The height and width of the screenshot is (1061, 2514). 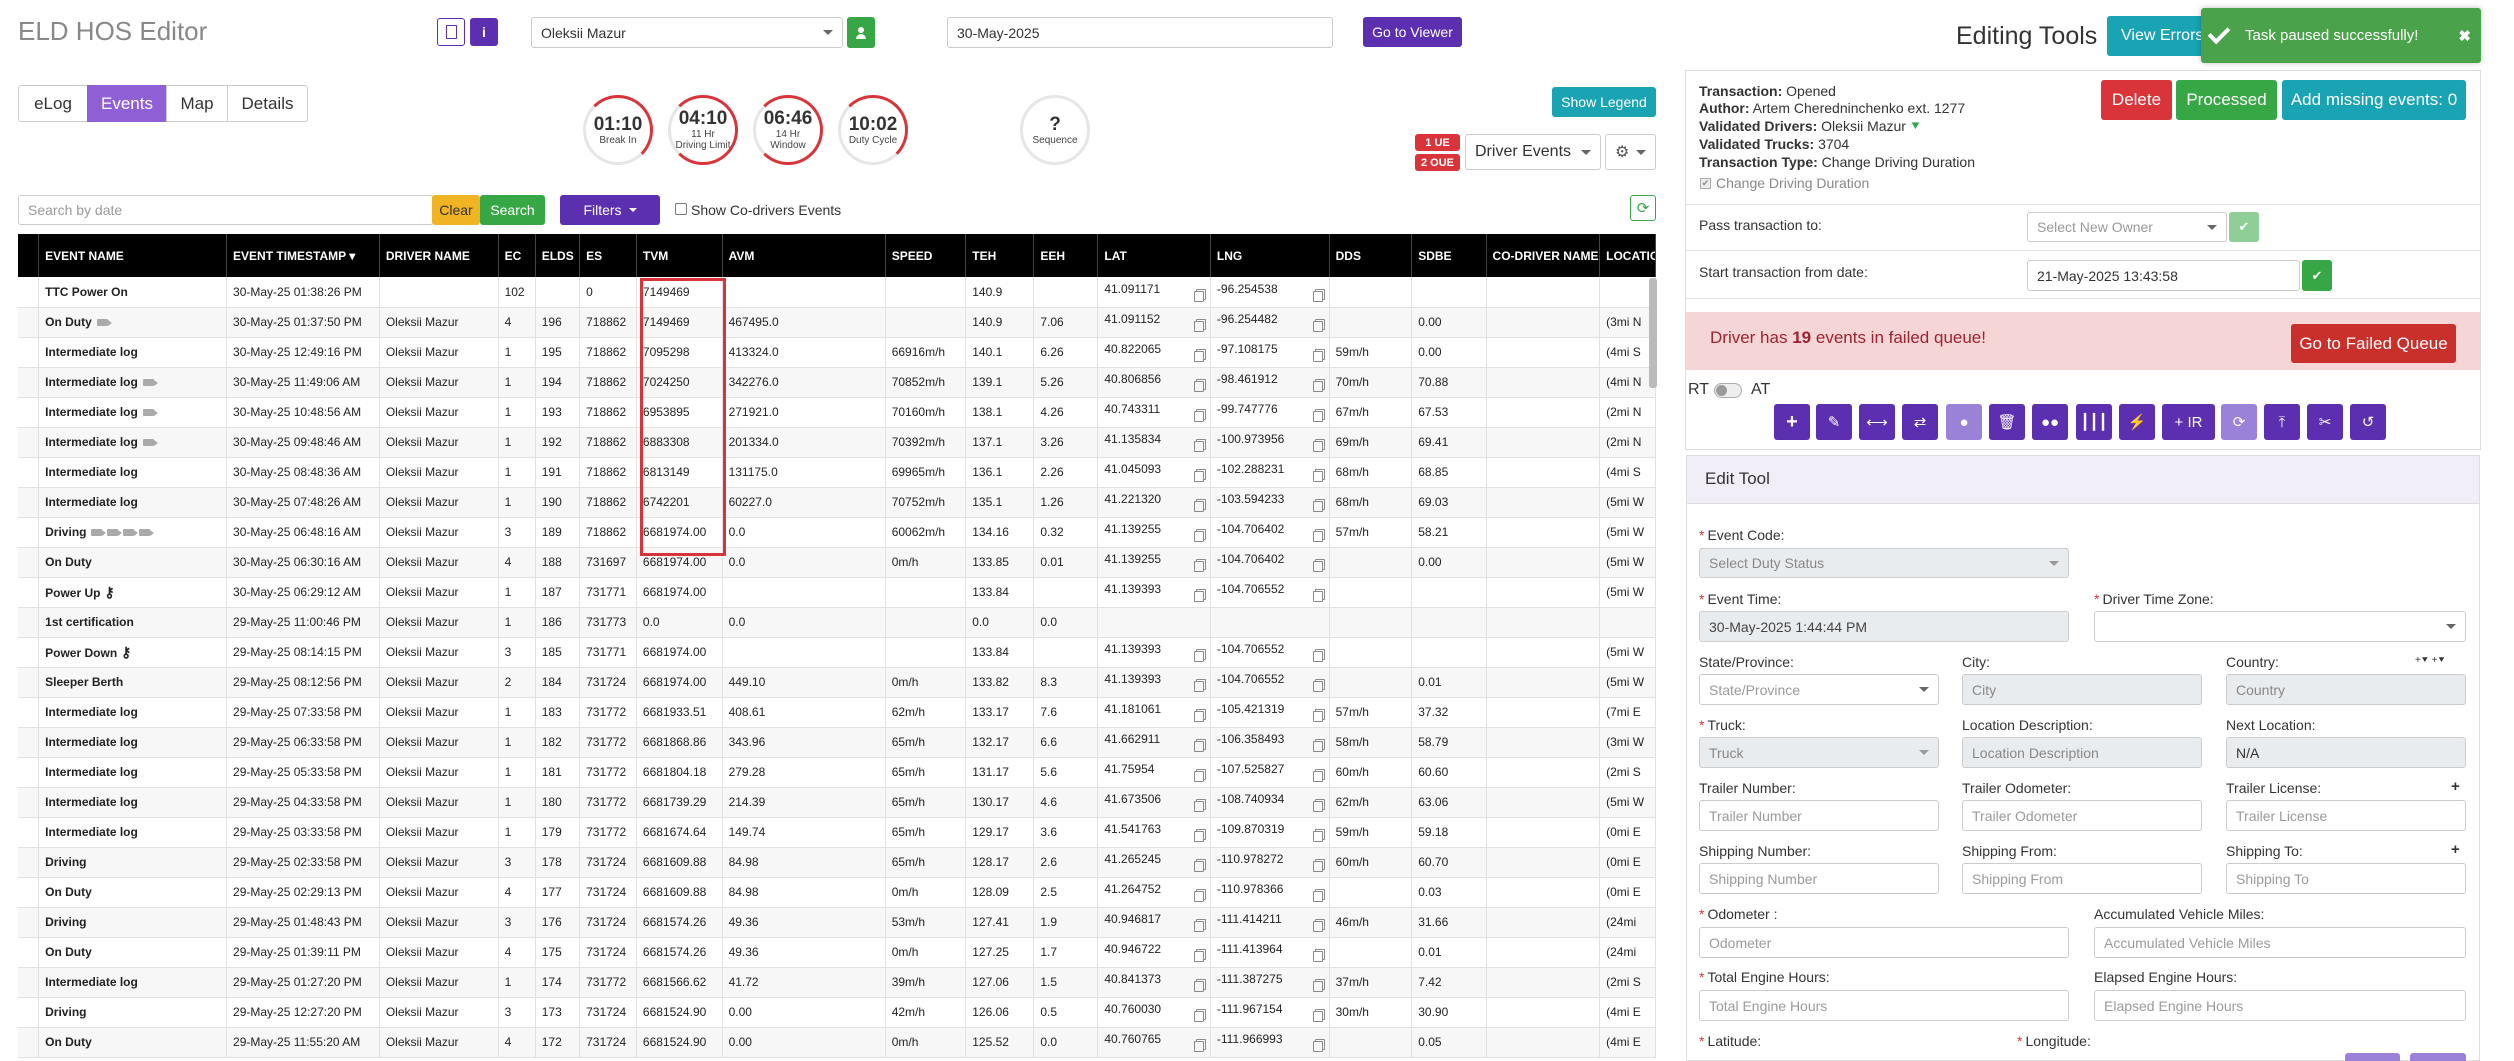 What do you see at coordinates (2282, 422) in the screenshot?
I see `align-top-button: ⤒` at bounding box center [2282, 422].